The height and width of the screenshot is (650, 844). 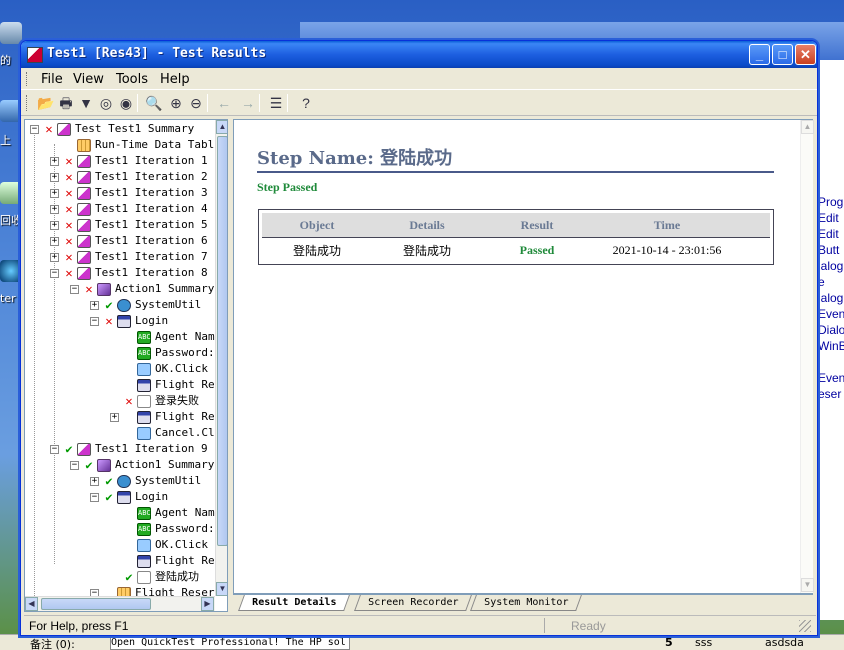 What do you see at coordinates (11, 193) in the screenshot?
I see `recycle-icon` at bounding box center [11, 193].